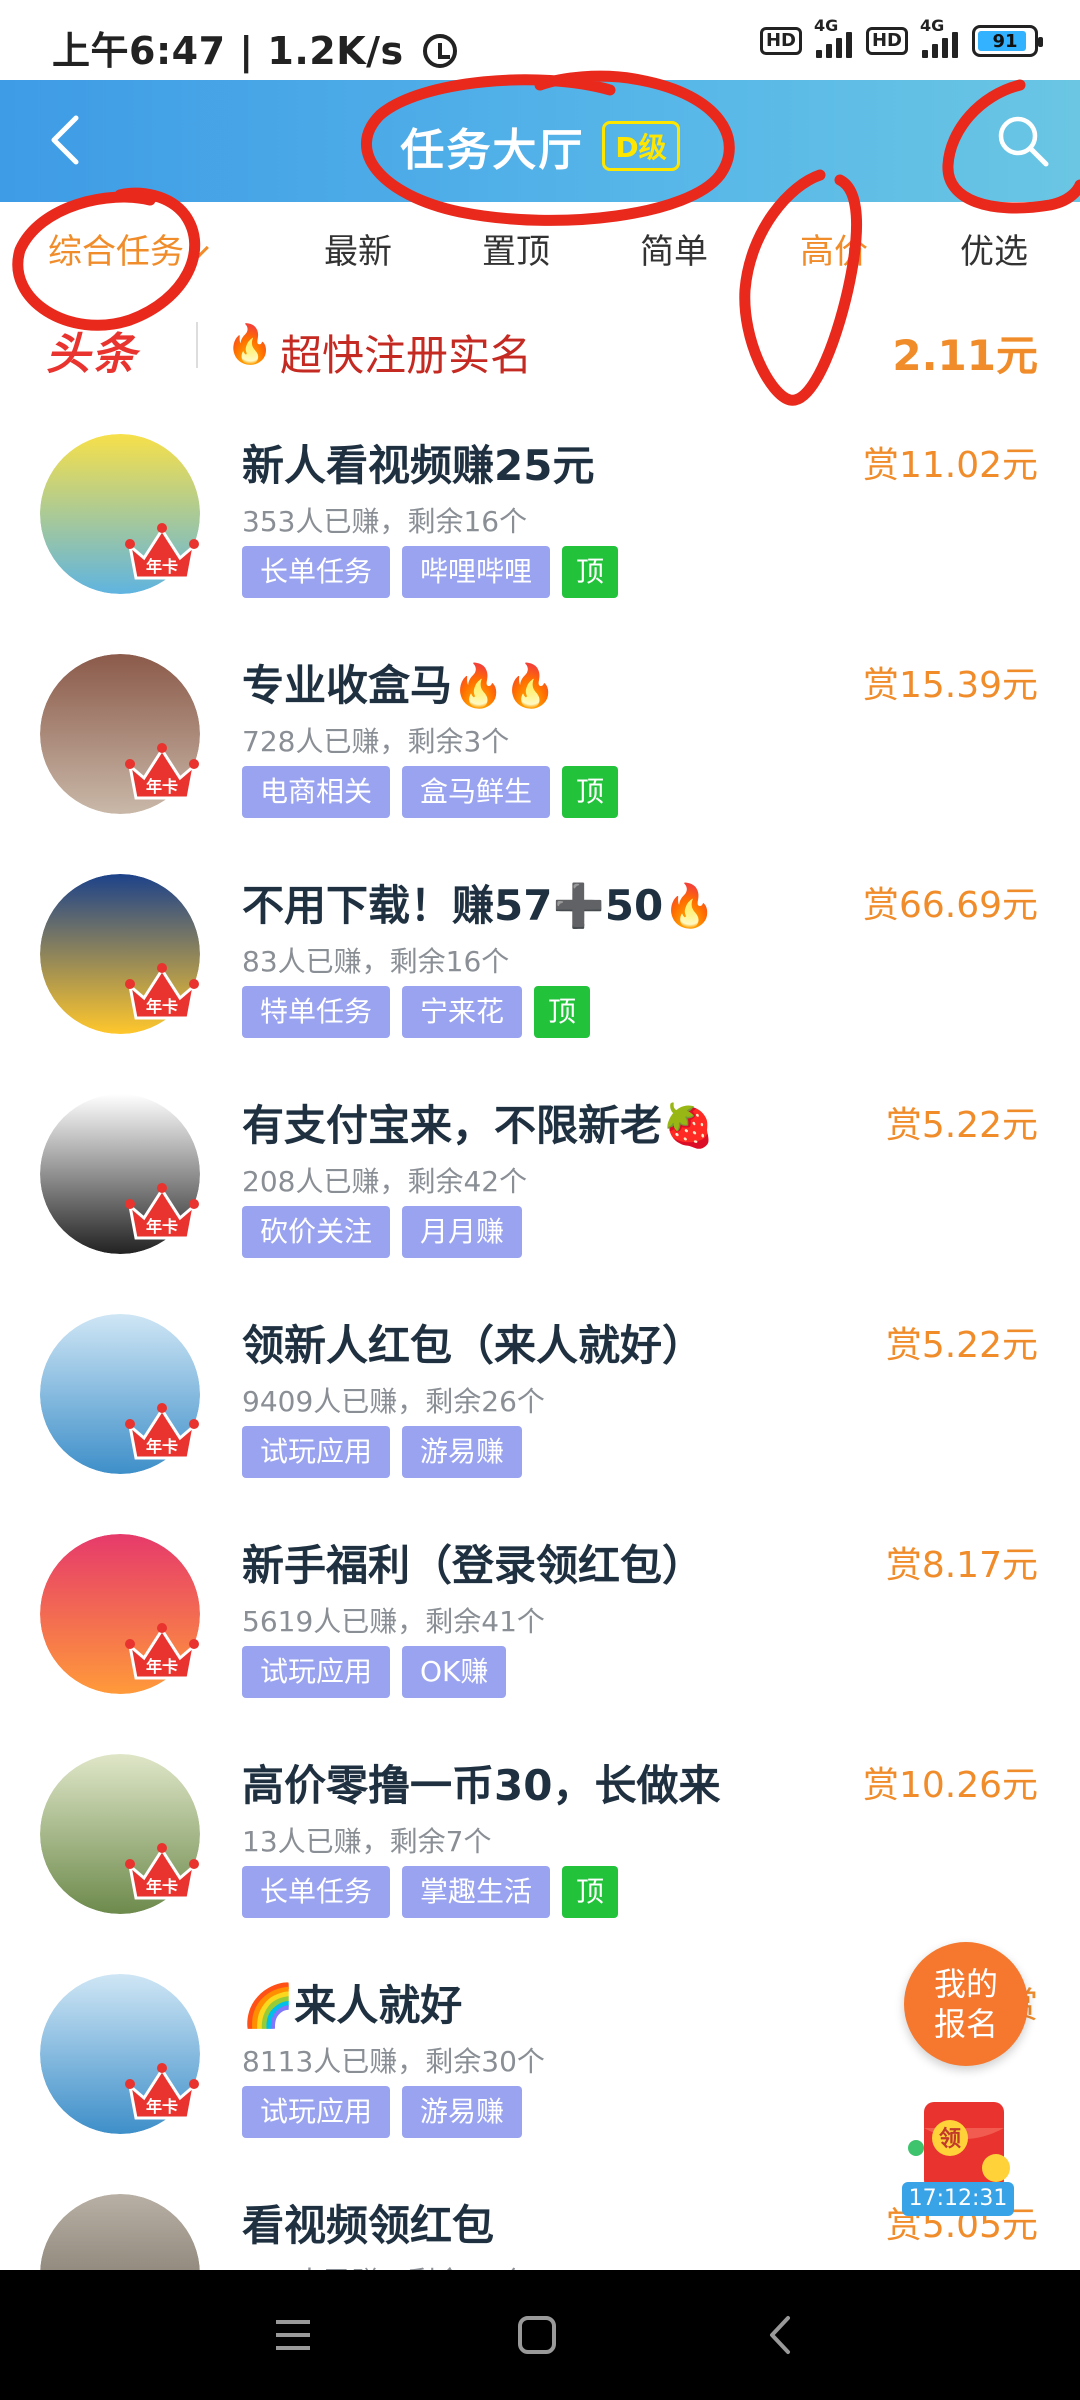  I want to click on task-tag: 盒马鲜生, so click(476, 792).